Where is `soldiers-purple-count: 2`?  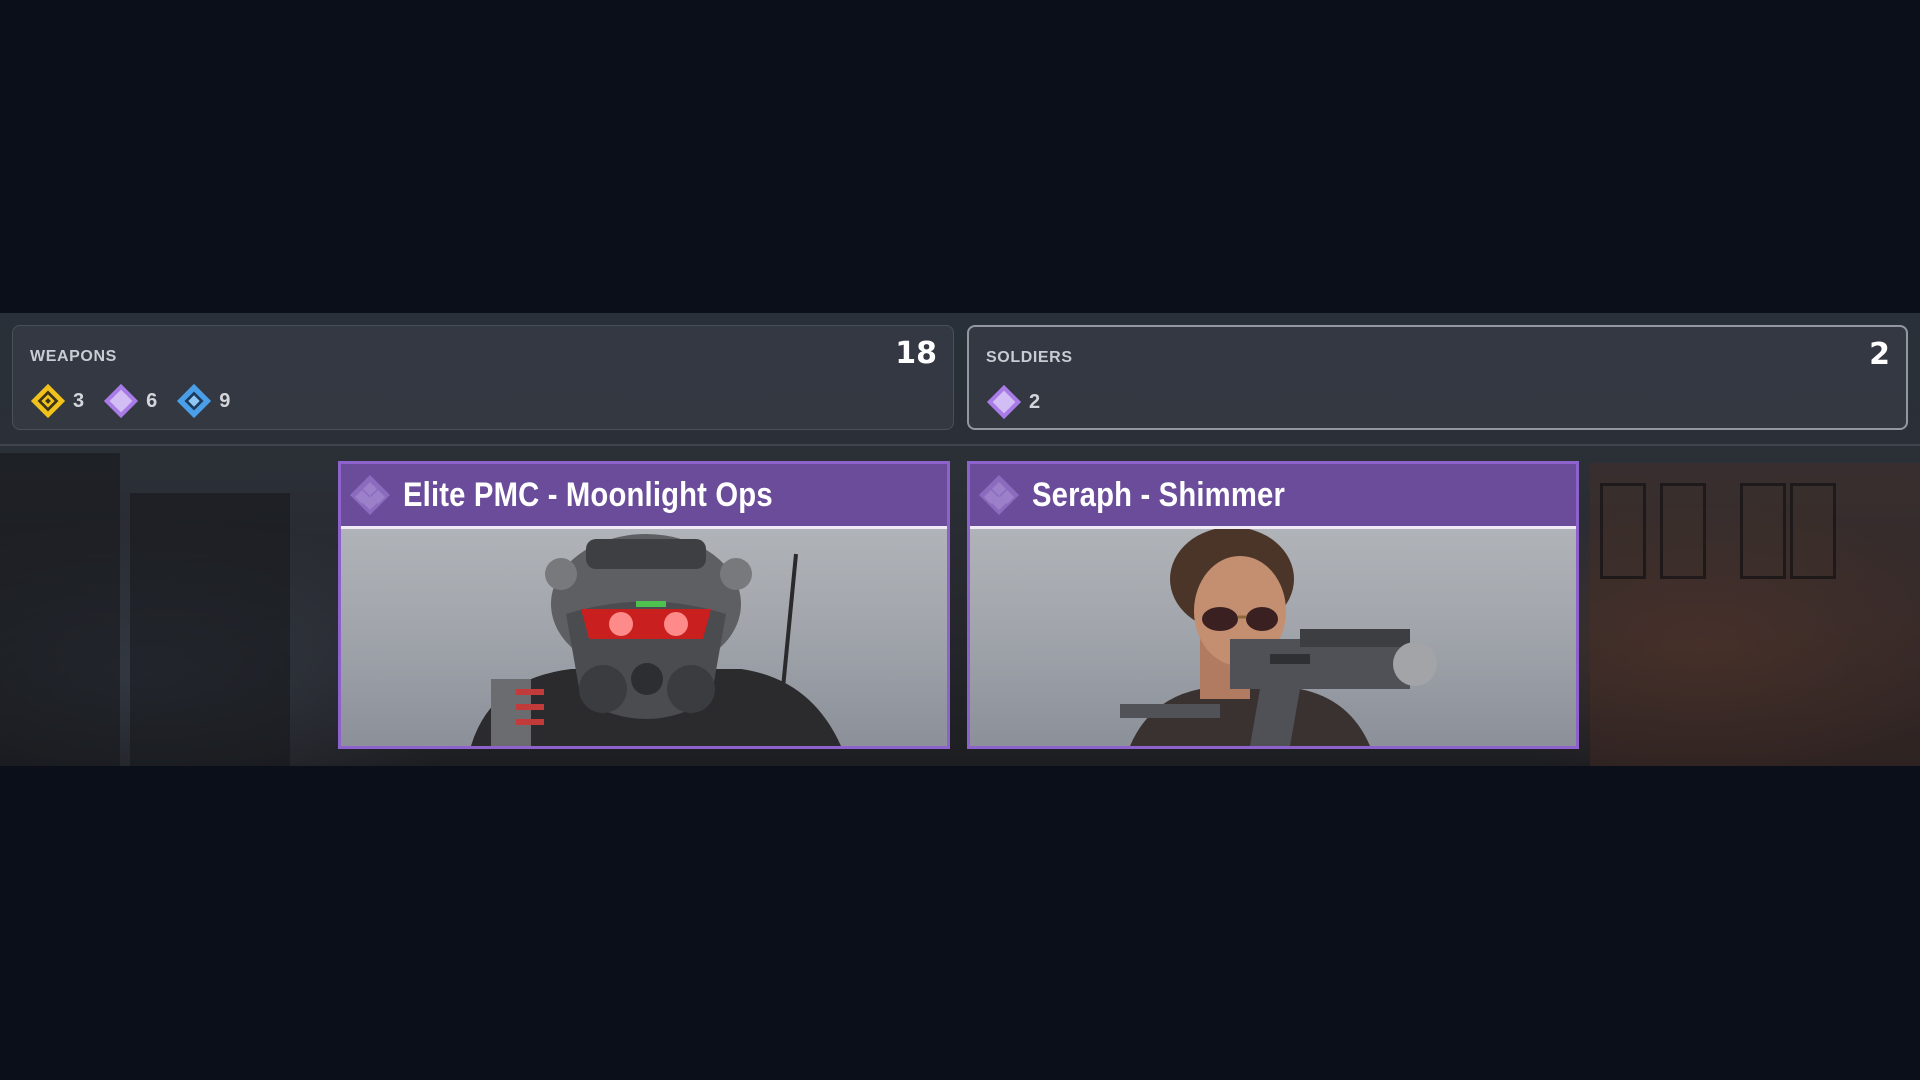
soldiers-purple-count: 2 is located at coordinates (1035, 401).